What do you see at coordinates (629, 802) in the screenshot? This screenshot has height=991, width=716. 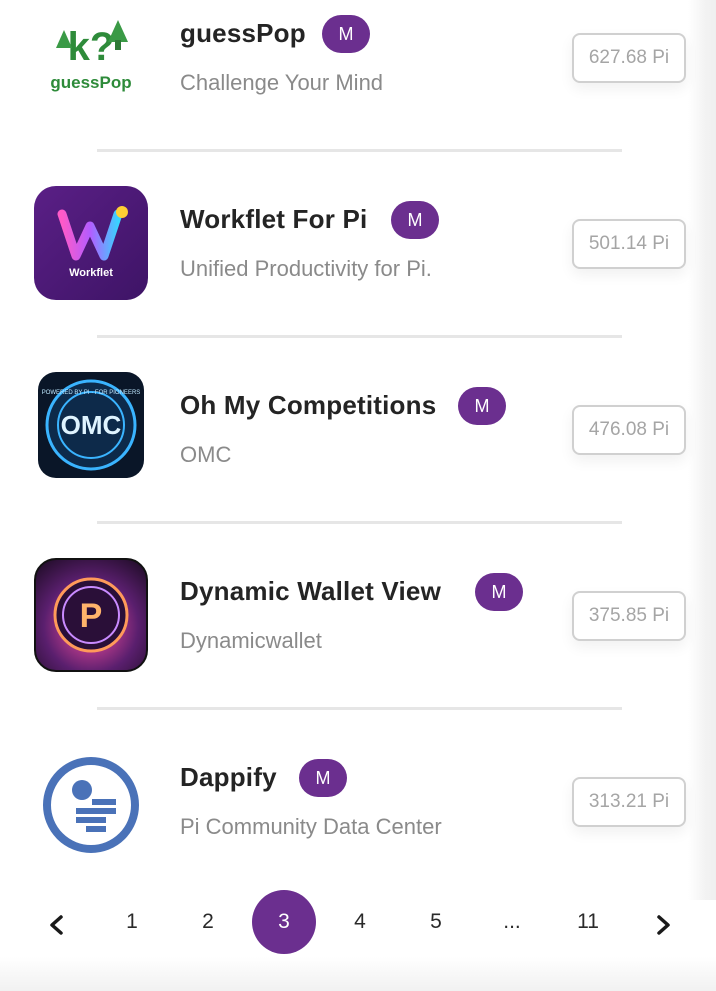 I see `price-button: 313.21 Pi` at bounding box center [629, 802].